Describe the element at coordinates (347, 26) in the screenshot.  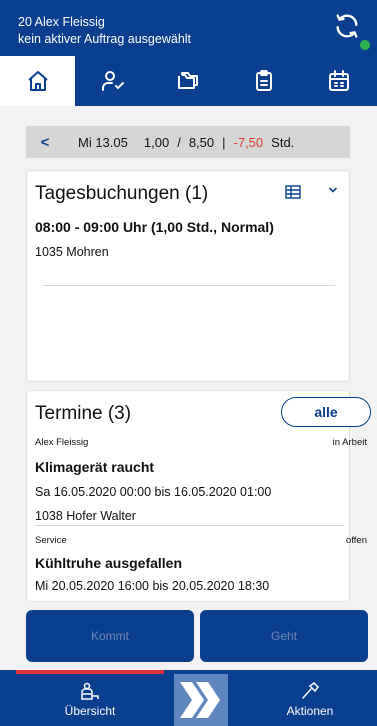
I see `sync-icon` at that location.